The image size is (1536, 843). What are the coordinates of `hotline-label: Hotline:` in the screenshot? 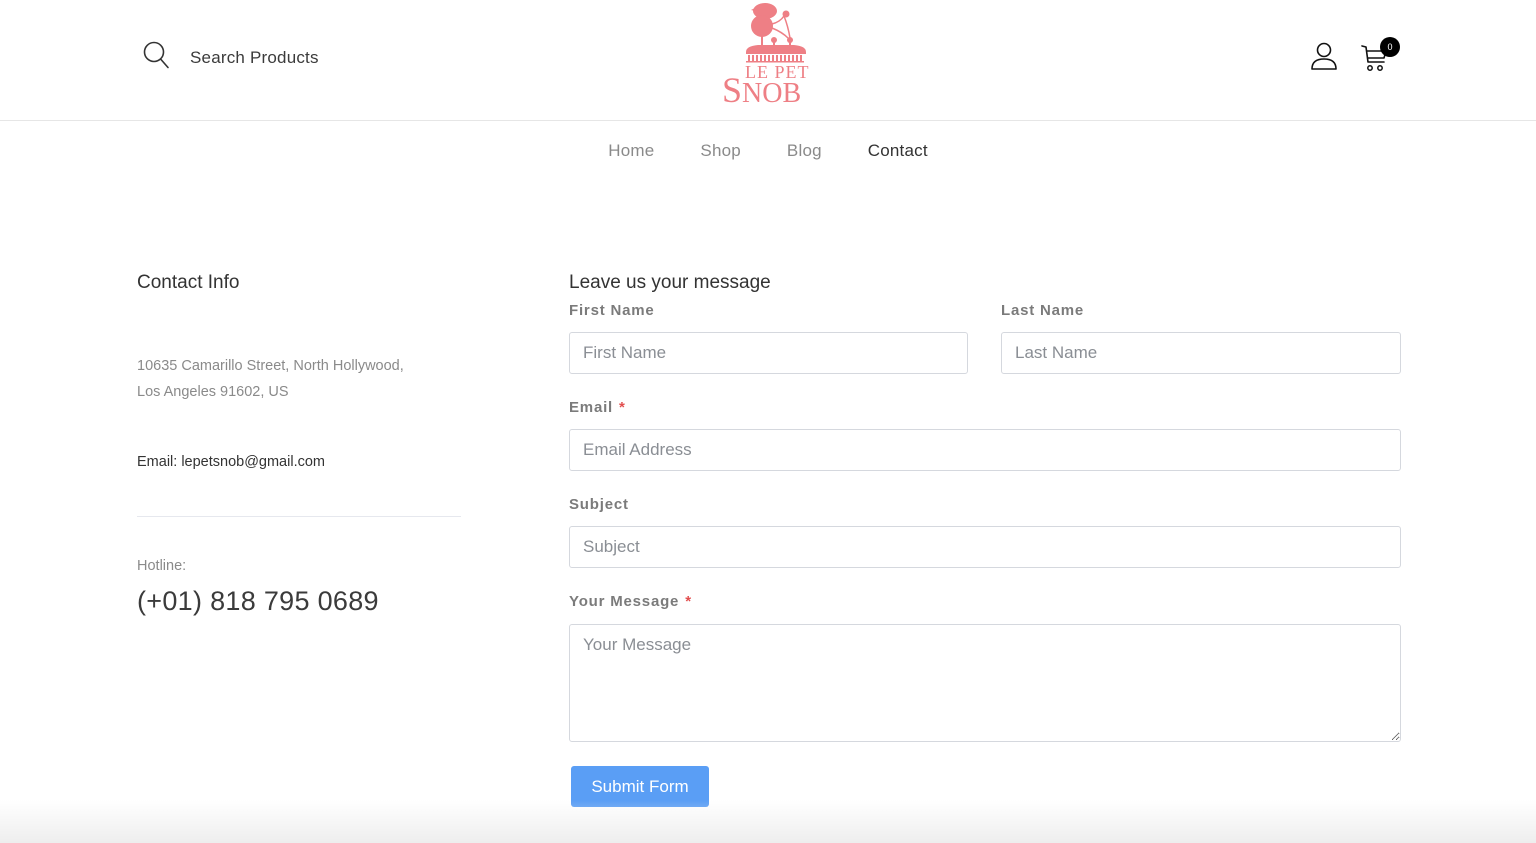 It's located at (162, 566).